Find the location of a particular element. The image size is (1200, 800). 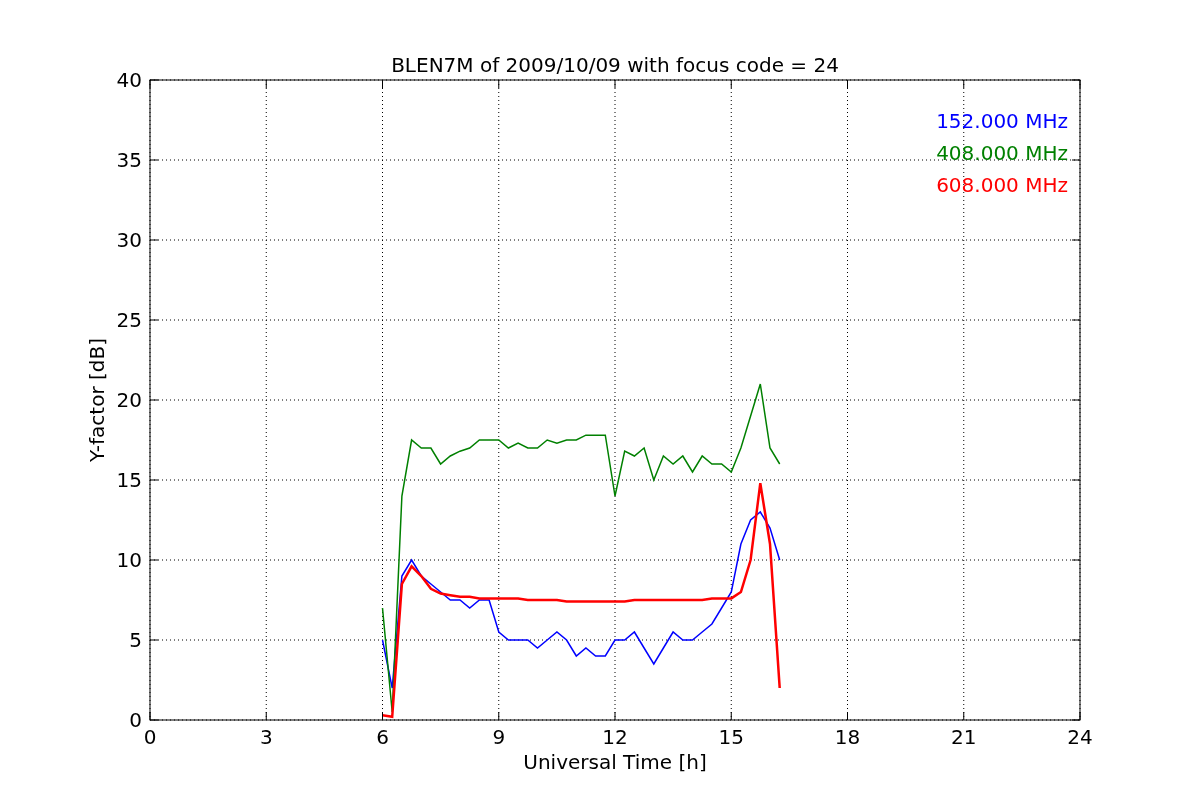

x-tick-label: 0 is located at coordinates (150, 737).